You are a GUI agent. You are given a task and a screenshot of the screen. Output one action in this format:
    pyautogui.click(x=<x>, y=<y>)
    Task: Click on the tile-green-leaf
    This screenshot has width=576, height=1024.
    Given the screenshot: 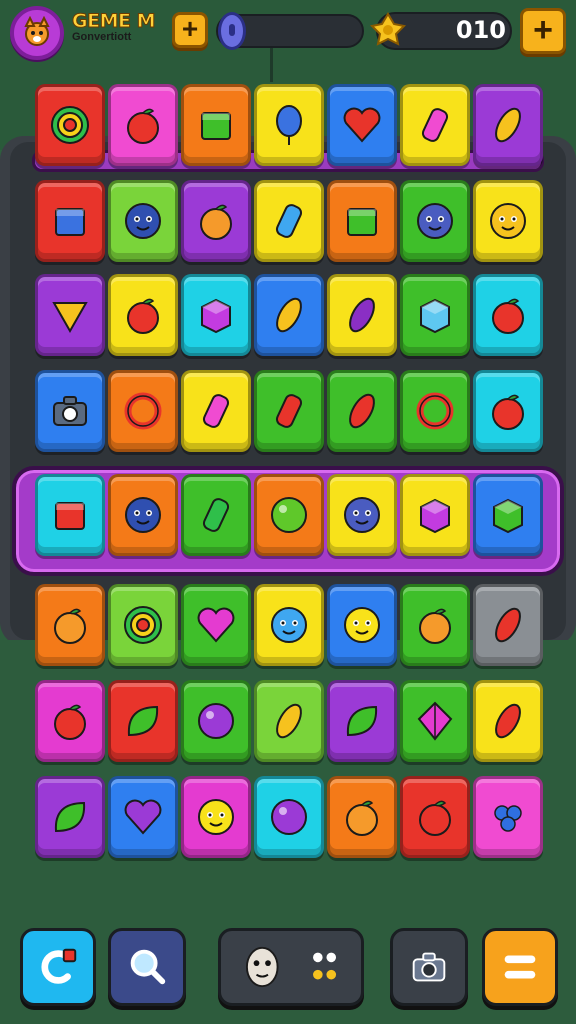 What is the action you would take?
    pyautogui.click(x=362, y=721)
    